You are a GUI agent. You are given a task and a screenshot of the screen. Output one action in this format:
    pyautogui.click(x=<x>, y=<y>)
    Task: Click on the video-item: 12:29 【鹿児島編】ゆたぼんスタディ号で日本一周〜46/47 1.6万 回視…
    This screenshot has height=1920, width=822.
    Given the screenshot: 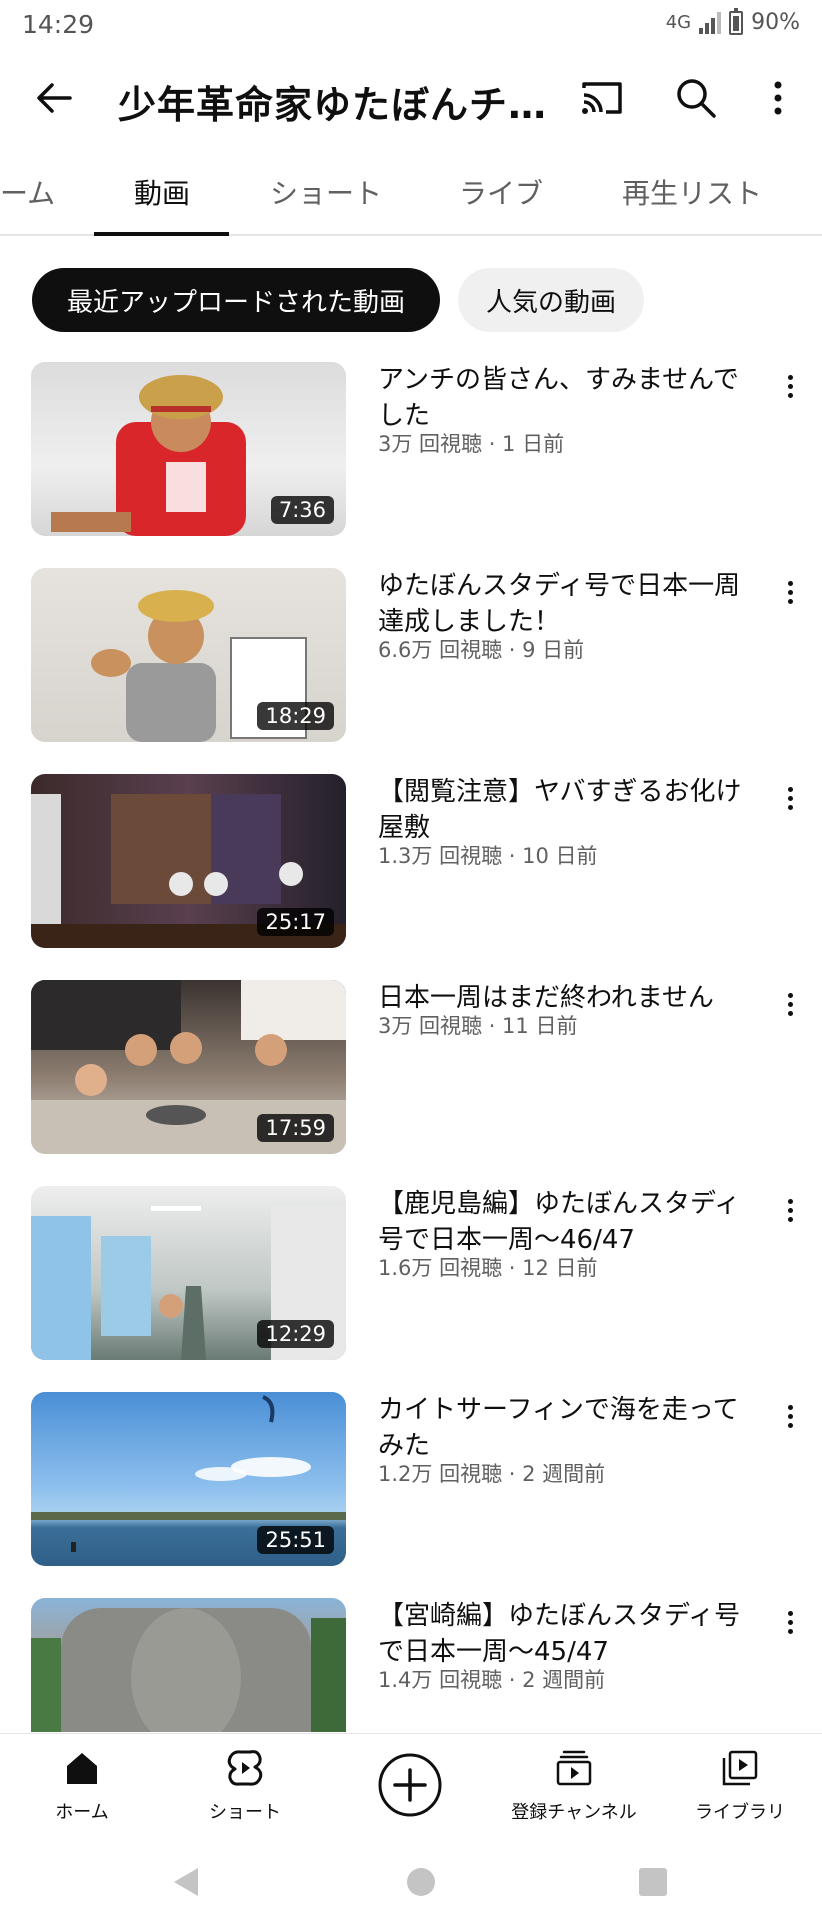 What is the action you would take?
    pyautogui.click(x=411, y=1289)
    